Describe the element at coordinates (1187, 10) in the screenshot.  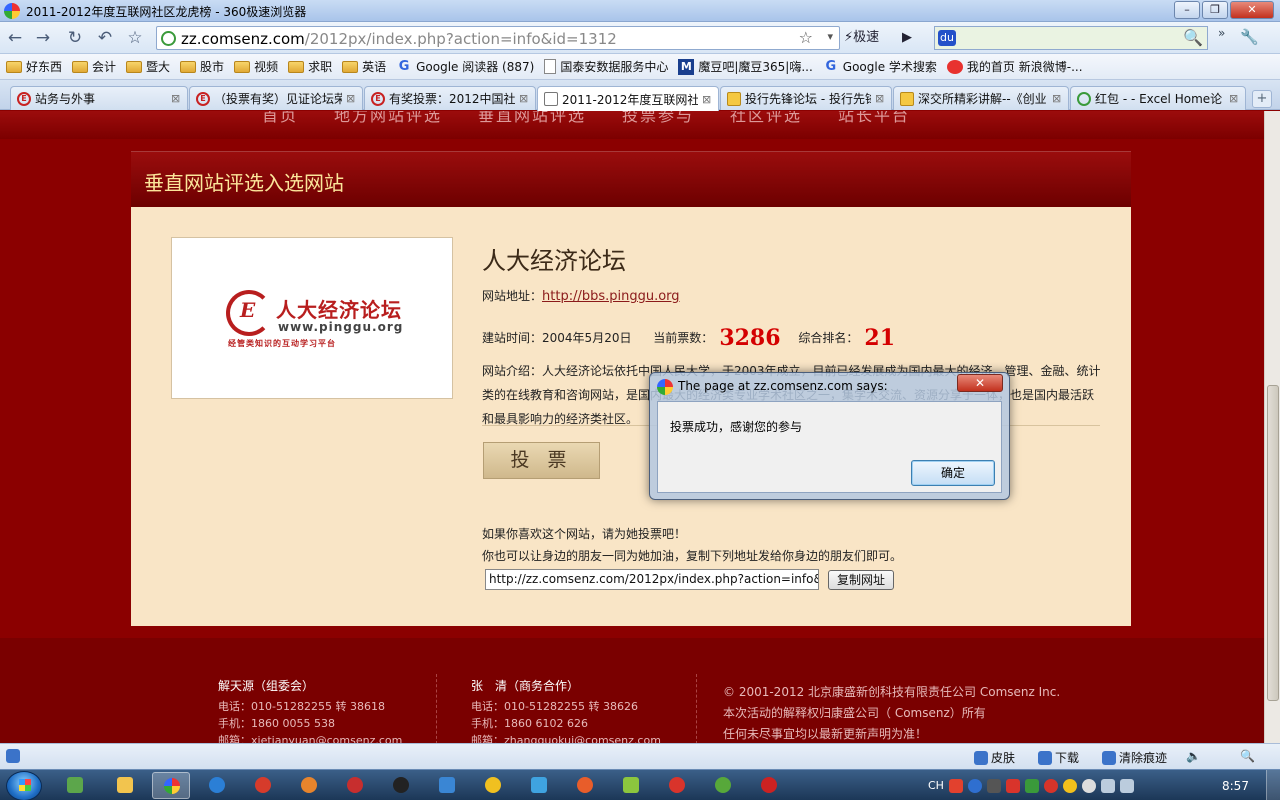
I see `minimize-button: –` at that location.